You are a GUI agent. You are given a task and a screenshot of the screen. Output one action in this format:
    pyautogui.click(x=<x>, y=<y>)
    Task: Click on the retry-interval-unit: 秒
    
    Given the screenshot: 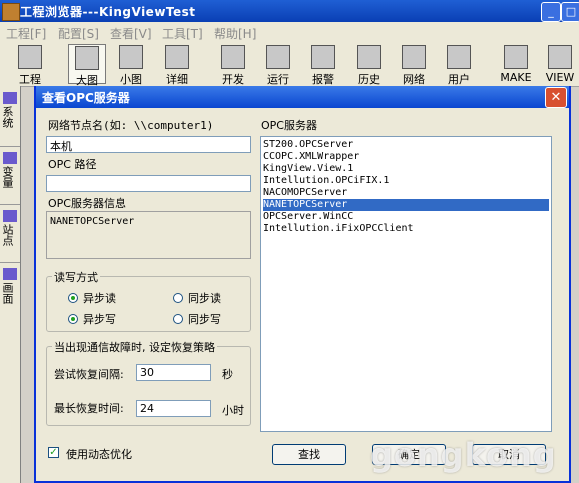 What is the action you would take?
    pyautogui.click(x=227, y=374)
    